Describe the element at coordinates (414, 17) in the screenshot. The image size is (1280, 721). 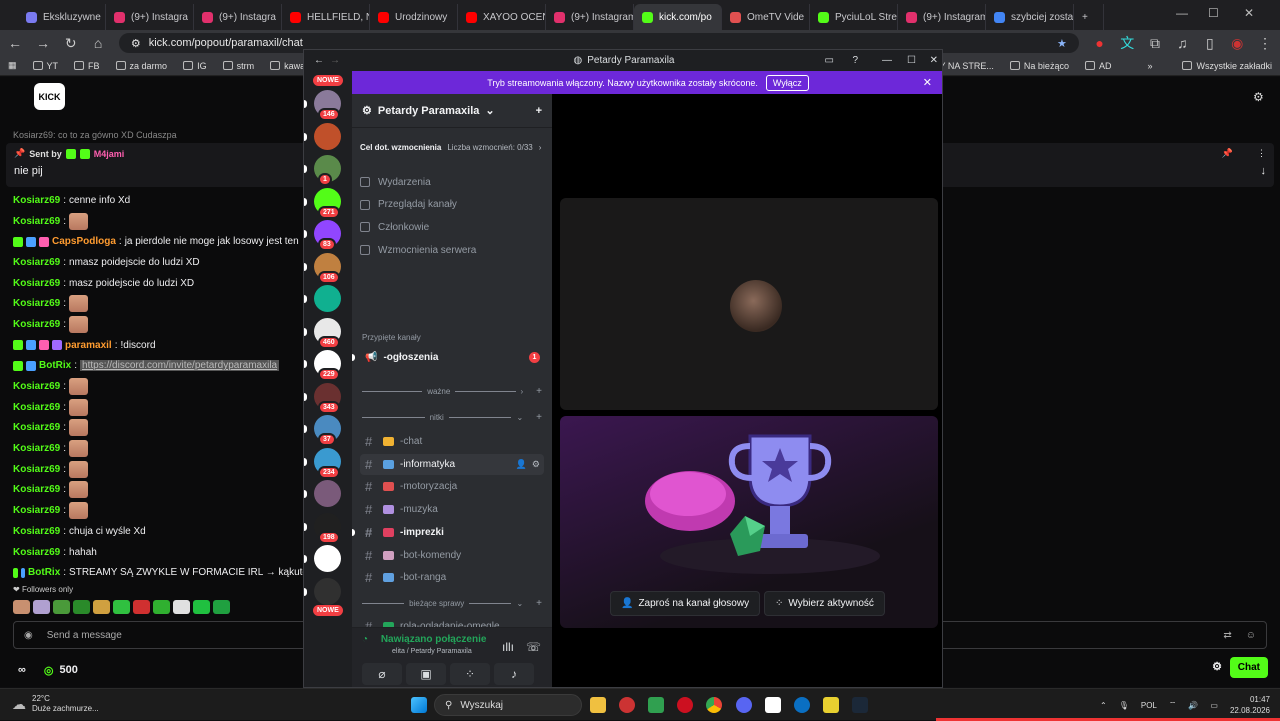
I see `browser-tab: Urodzinowy` at that location.